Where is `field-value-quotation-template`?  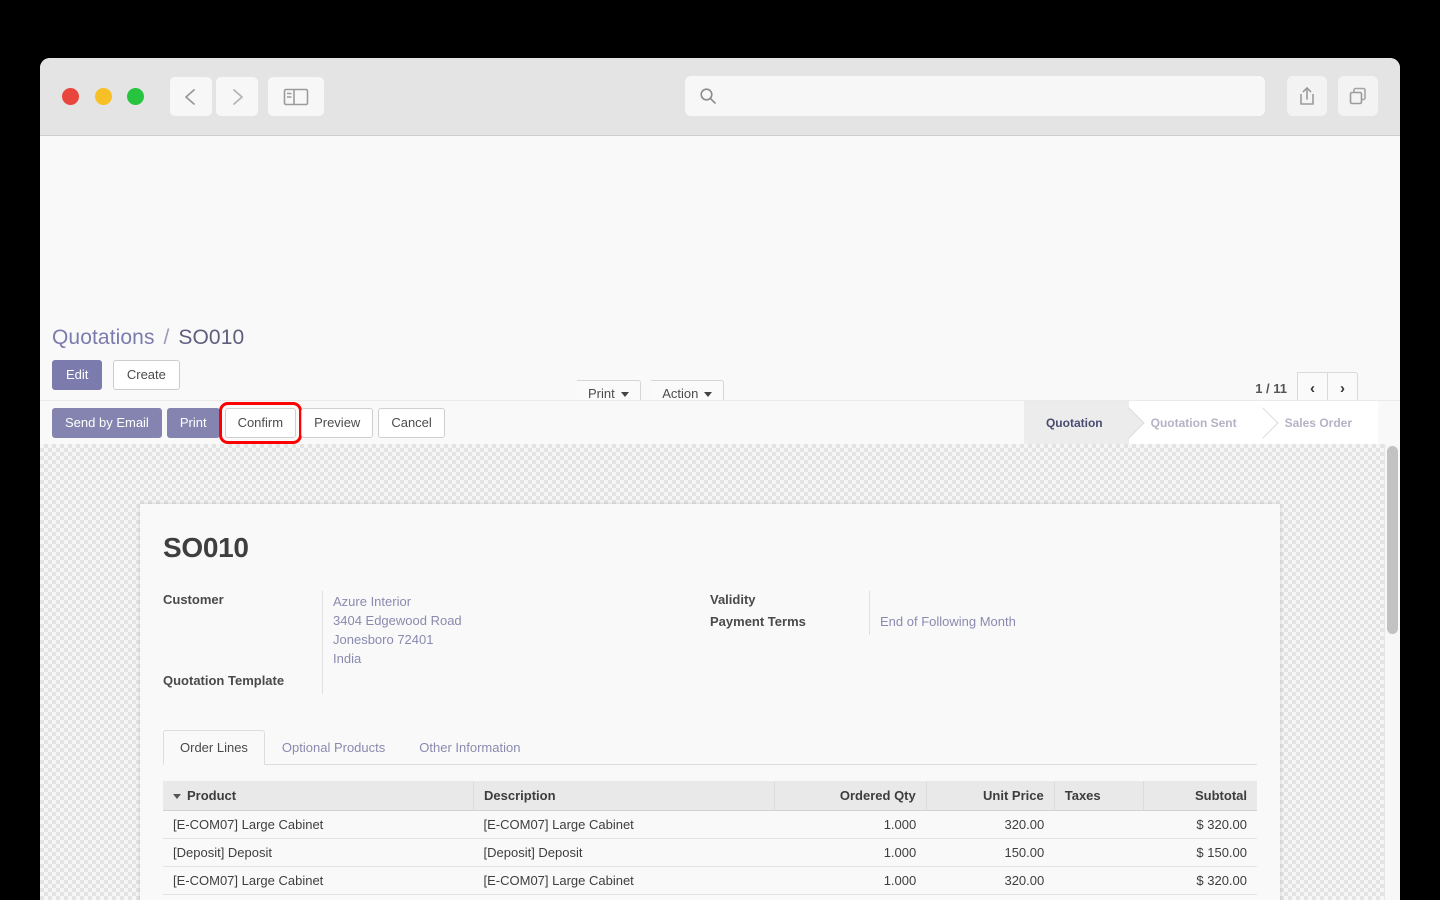 field-value-quotation-template is located at coordinates (516, 683).